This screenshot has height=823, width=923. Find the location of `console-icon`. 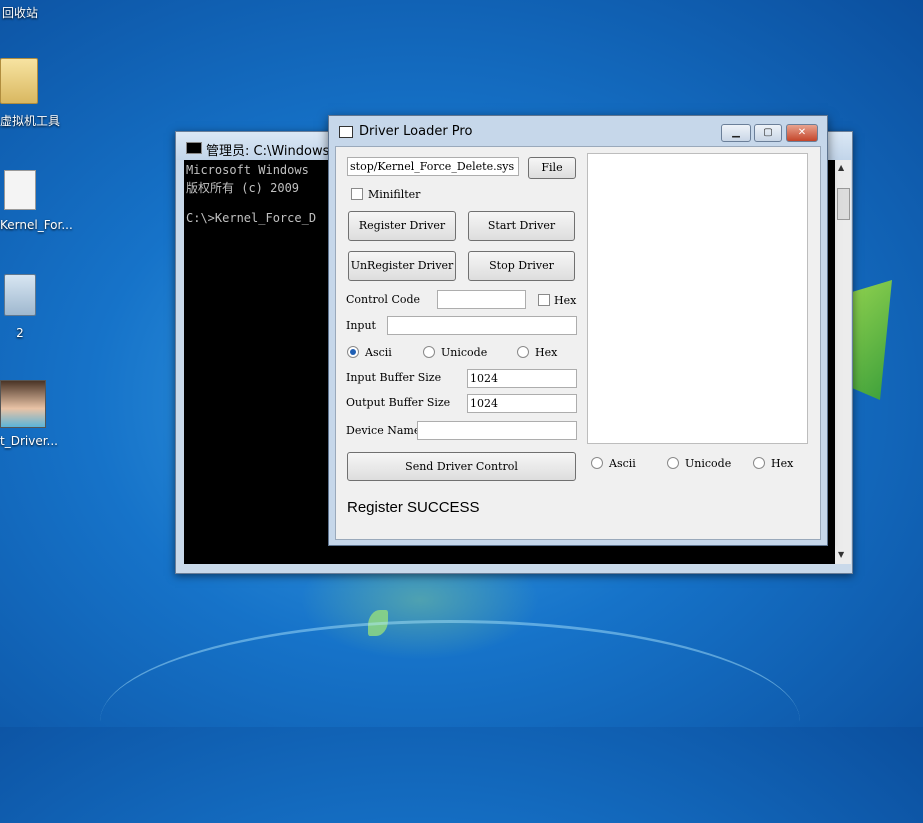

console-icon is located at coordinates (194, 148).